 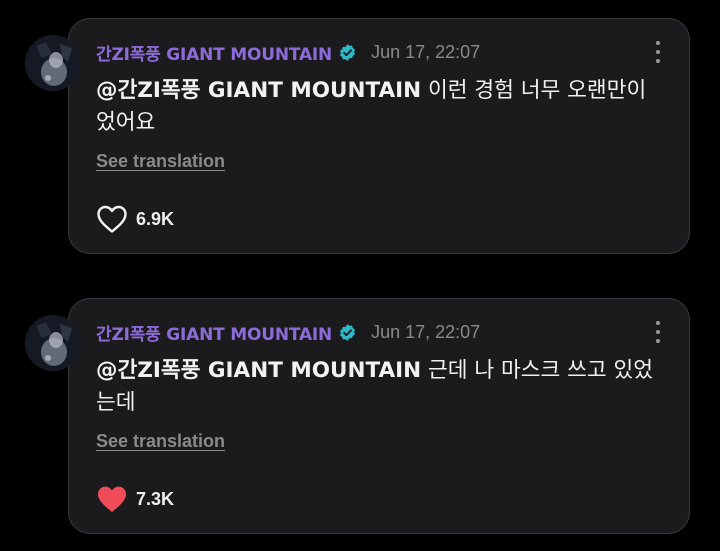 I want to click on comment-text: @간ZI폭풍 GIANT MOUNTAIN 이런 경험 너무 오랜만이었어요, so click(x=376, y=107).